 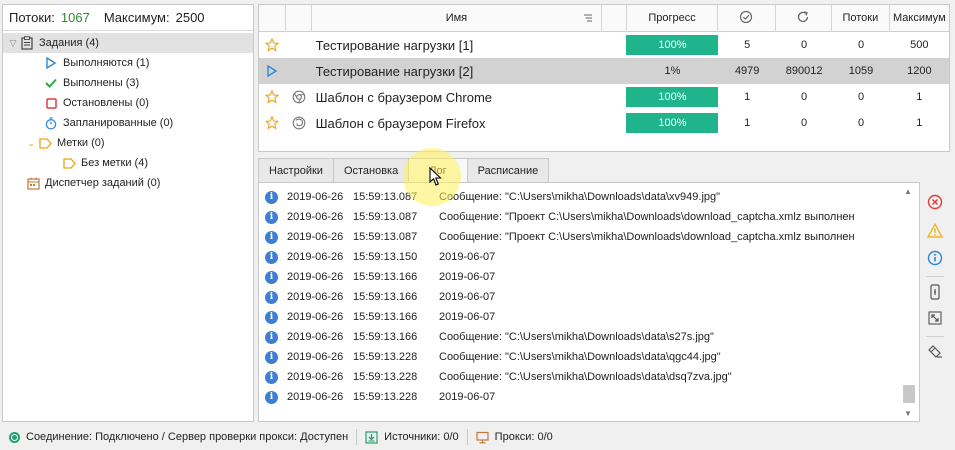 I want to click on tree-item-label: Выполняются (1), so click(x=106, y=63).